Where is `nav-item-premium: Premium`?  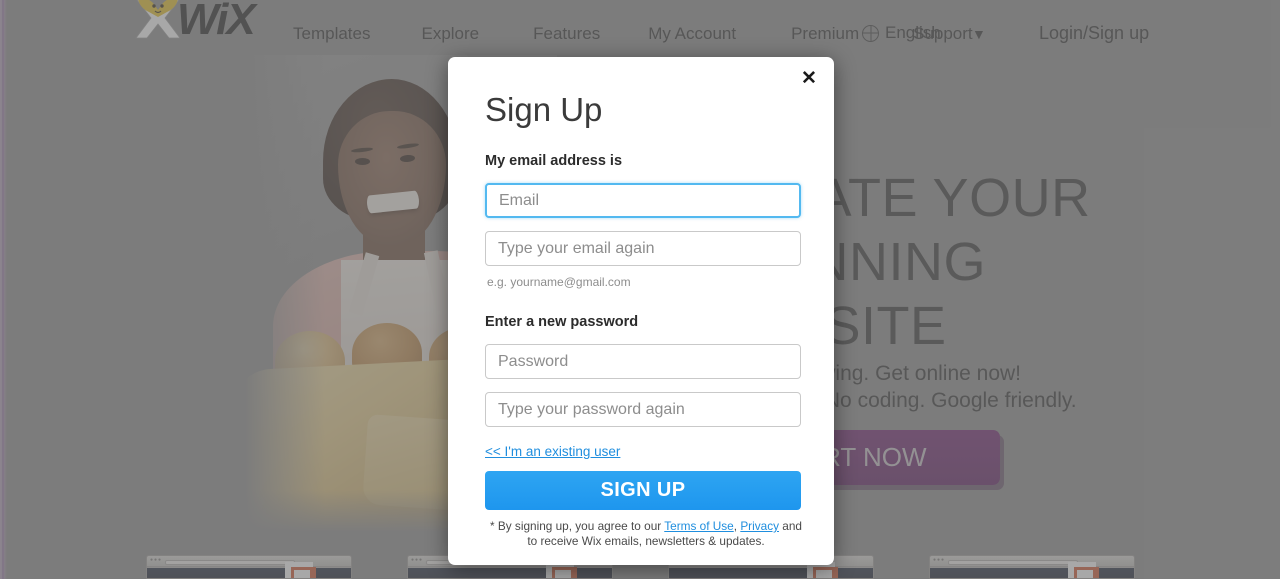
nav-item-premium: Premium is located at coordinates (825, 34).